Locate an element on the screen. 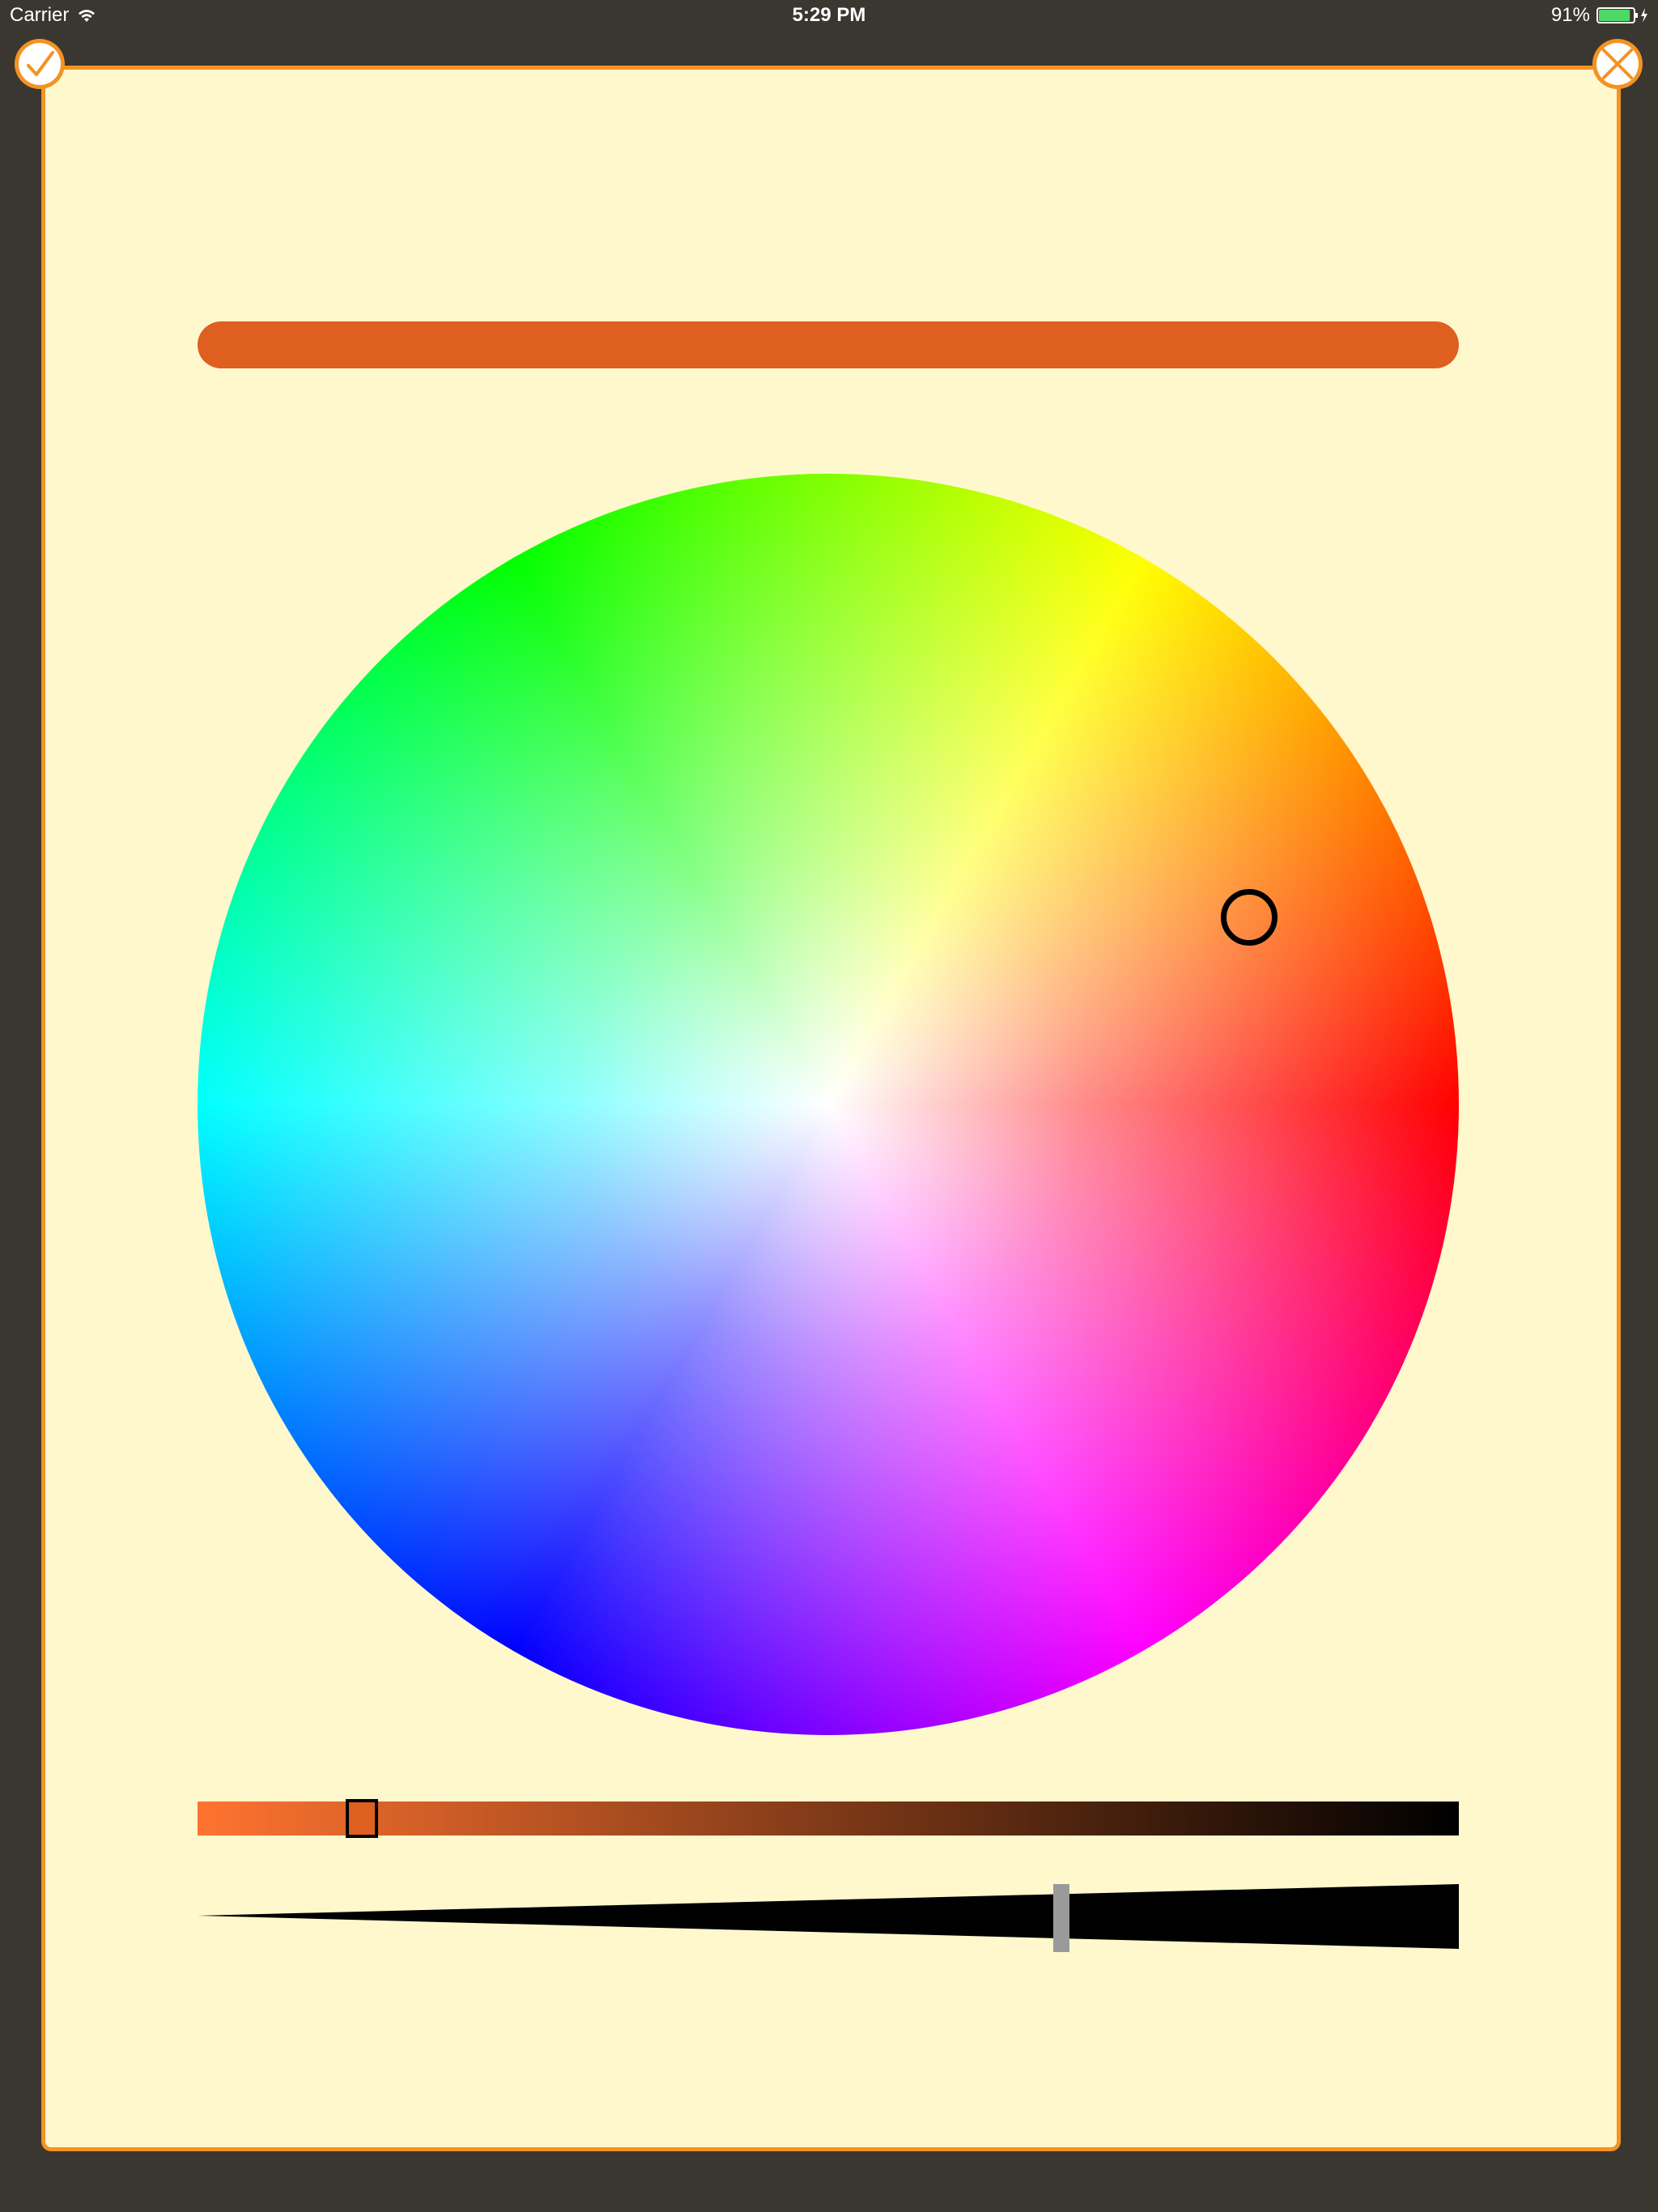 This screenshot has width=1658, height=2212. color-wheel-handle is located at coordinates (1249, 917).